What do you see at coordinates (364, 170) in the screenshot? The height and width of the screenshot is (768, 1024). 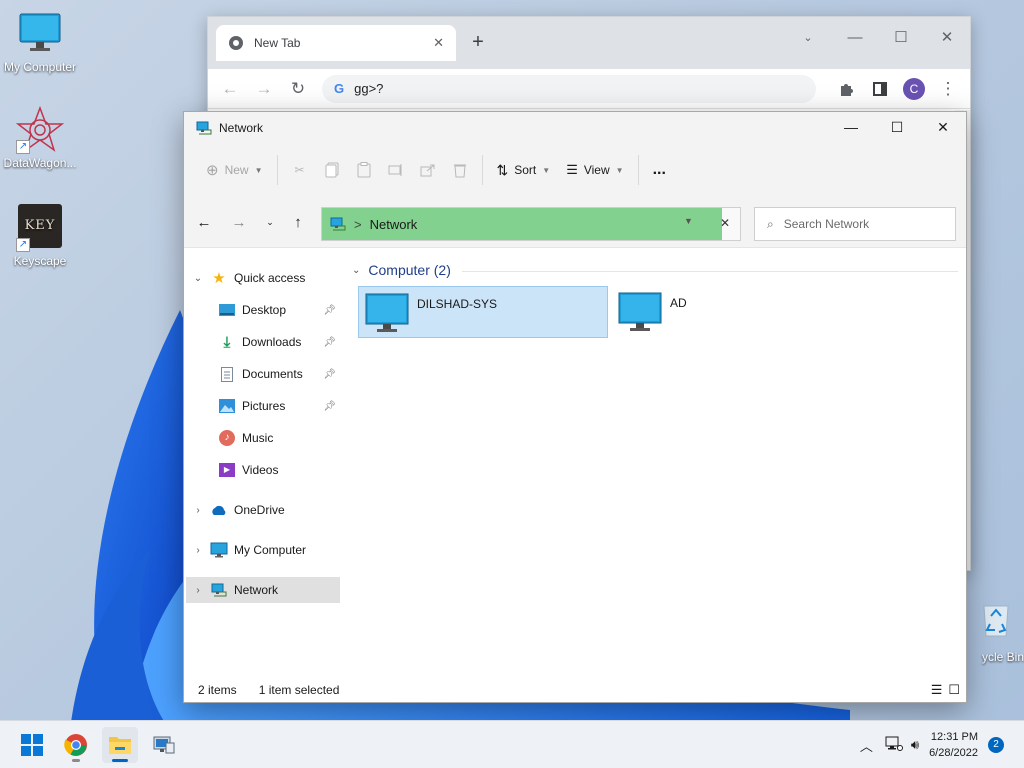 I see `paste-icon` at bounding box center [364, 170].